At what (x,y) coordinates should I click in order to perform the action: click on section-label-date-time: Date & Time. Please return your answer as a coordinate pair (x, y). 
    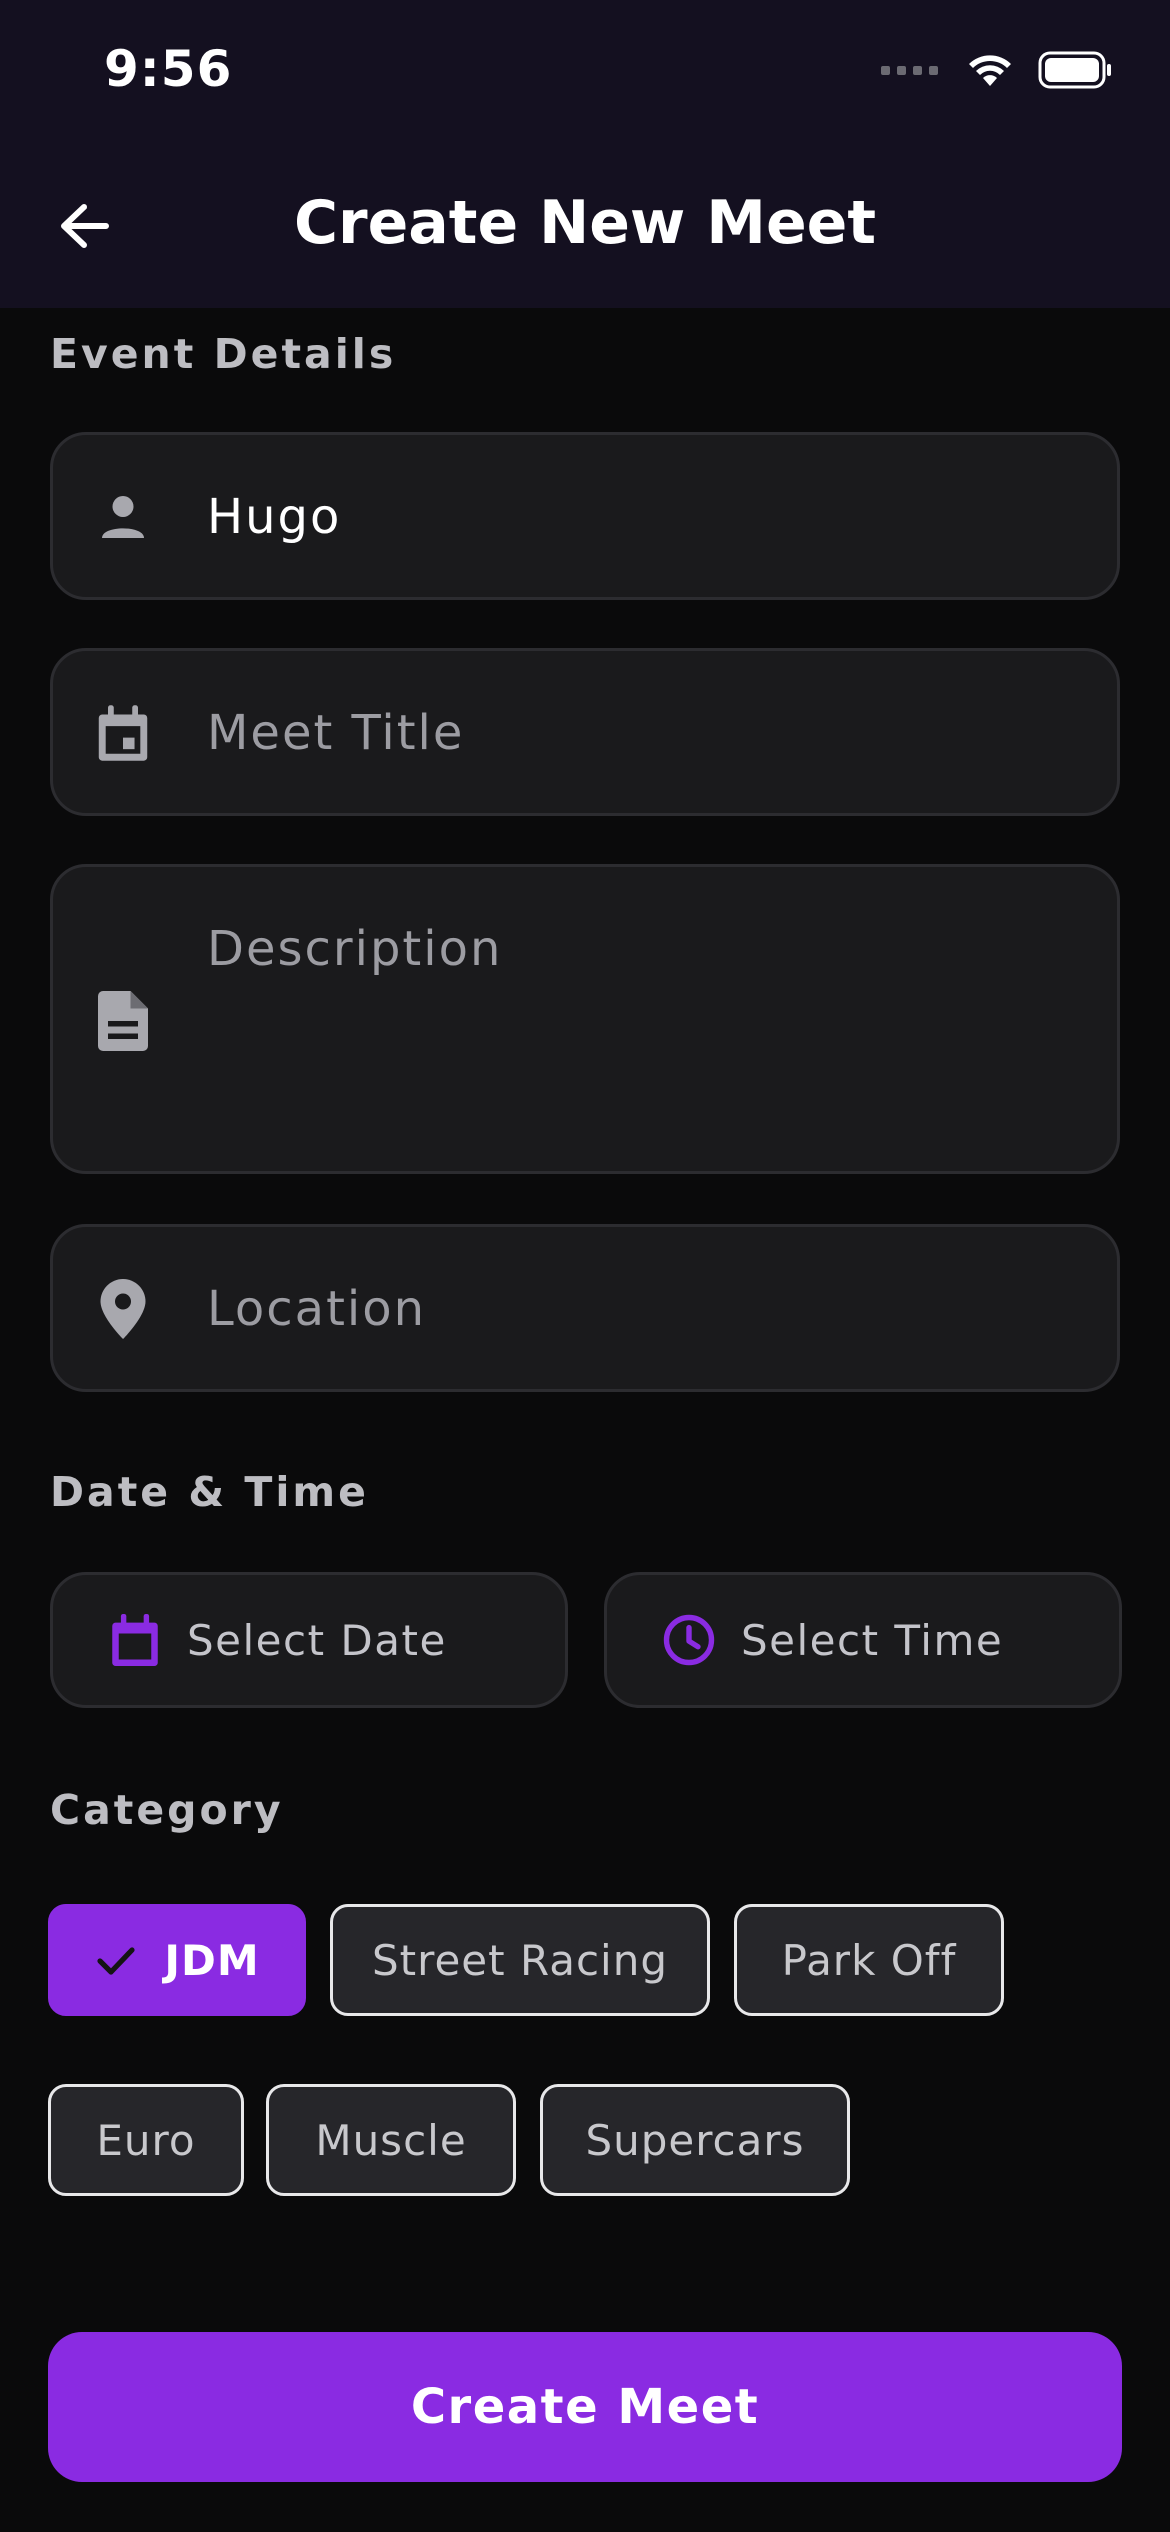
    Looking at the image, I should click on (209, 1492).